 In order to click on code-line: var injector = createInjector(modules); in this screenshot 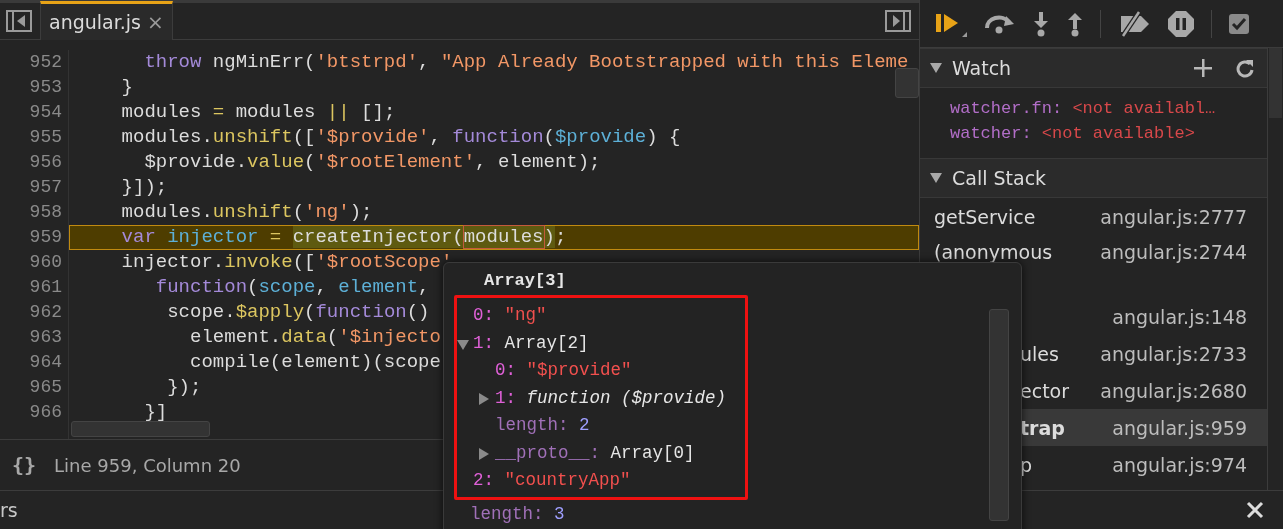, I will do `click(343, 237)`.